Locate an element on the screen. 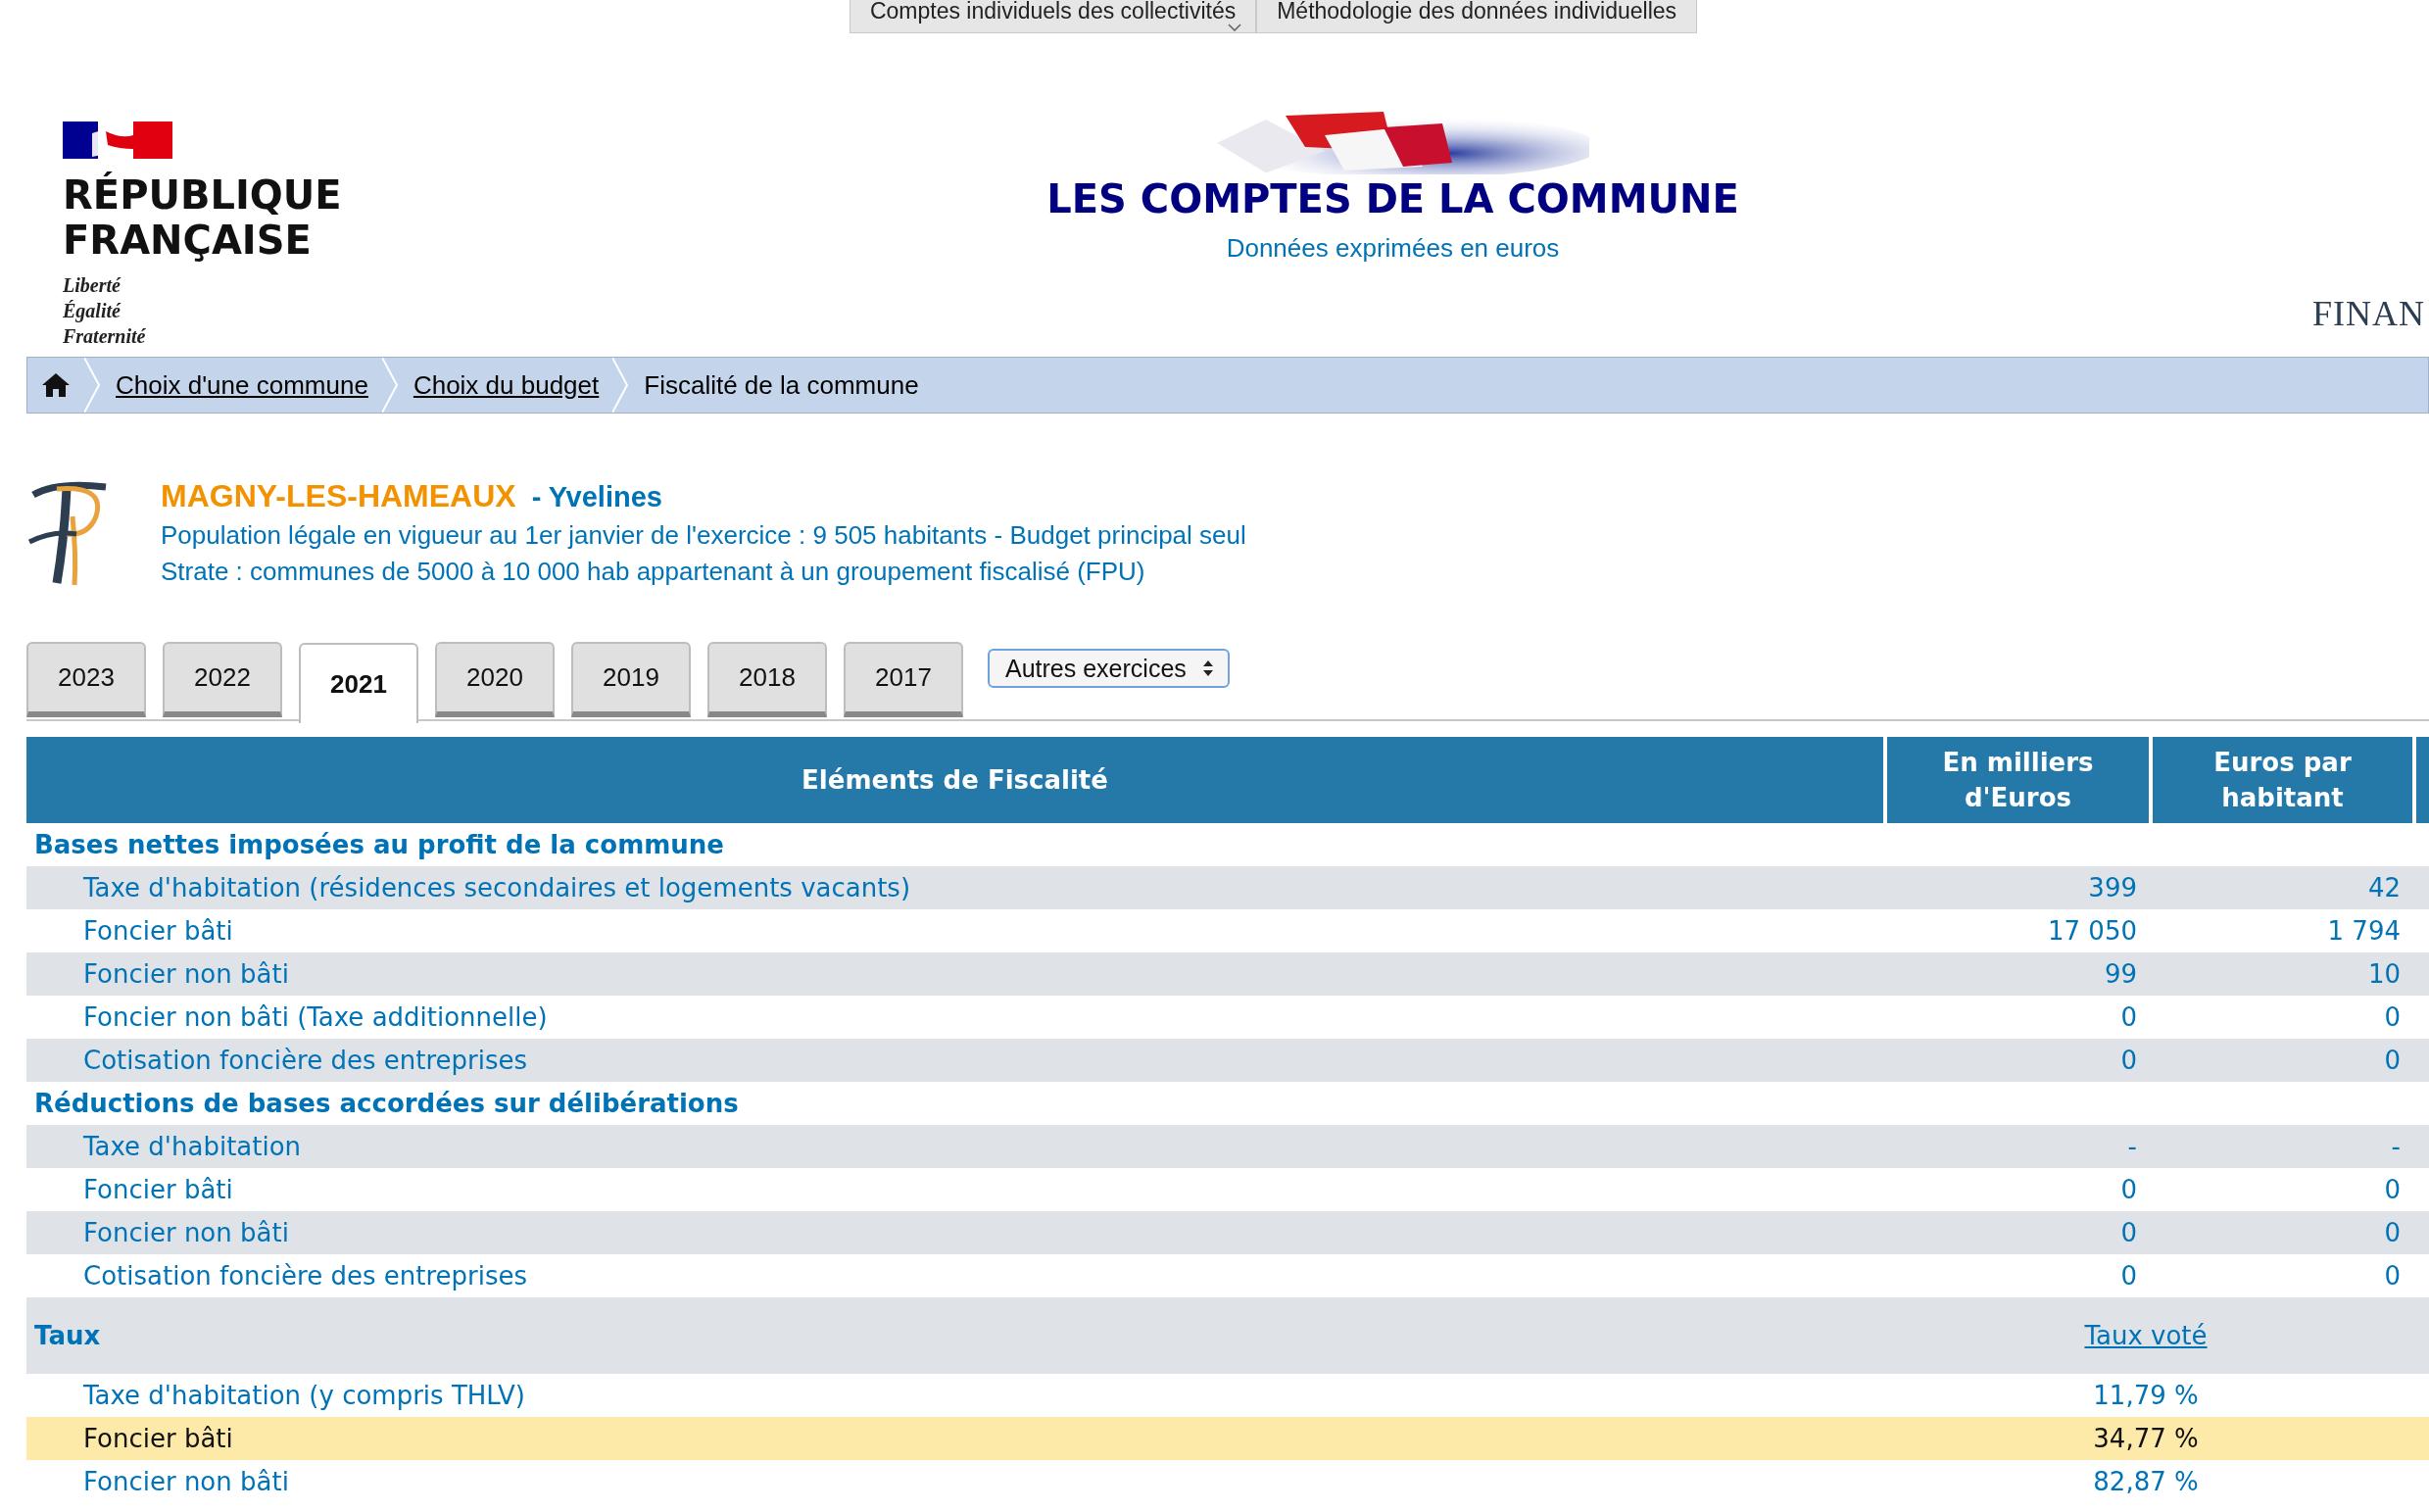  table-cell: 34,77 % is located at coordinates (2146, 1438).